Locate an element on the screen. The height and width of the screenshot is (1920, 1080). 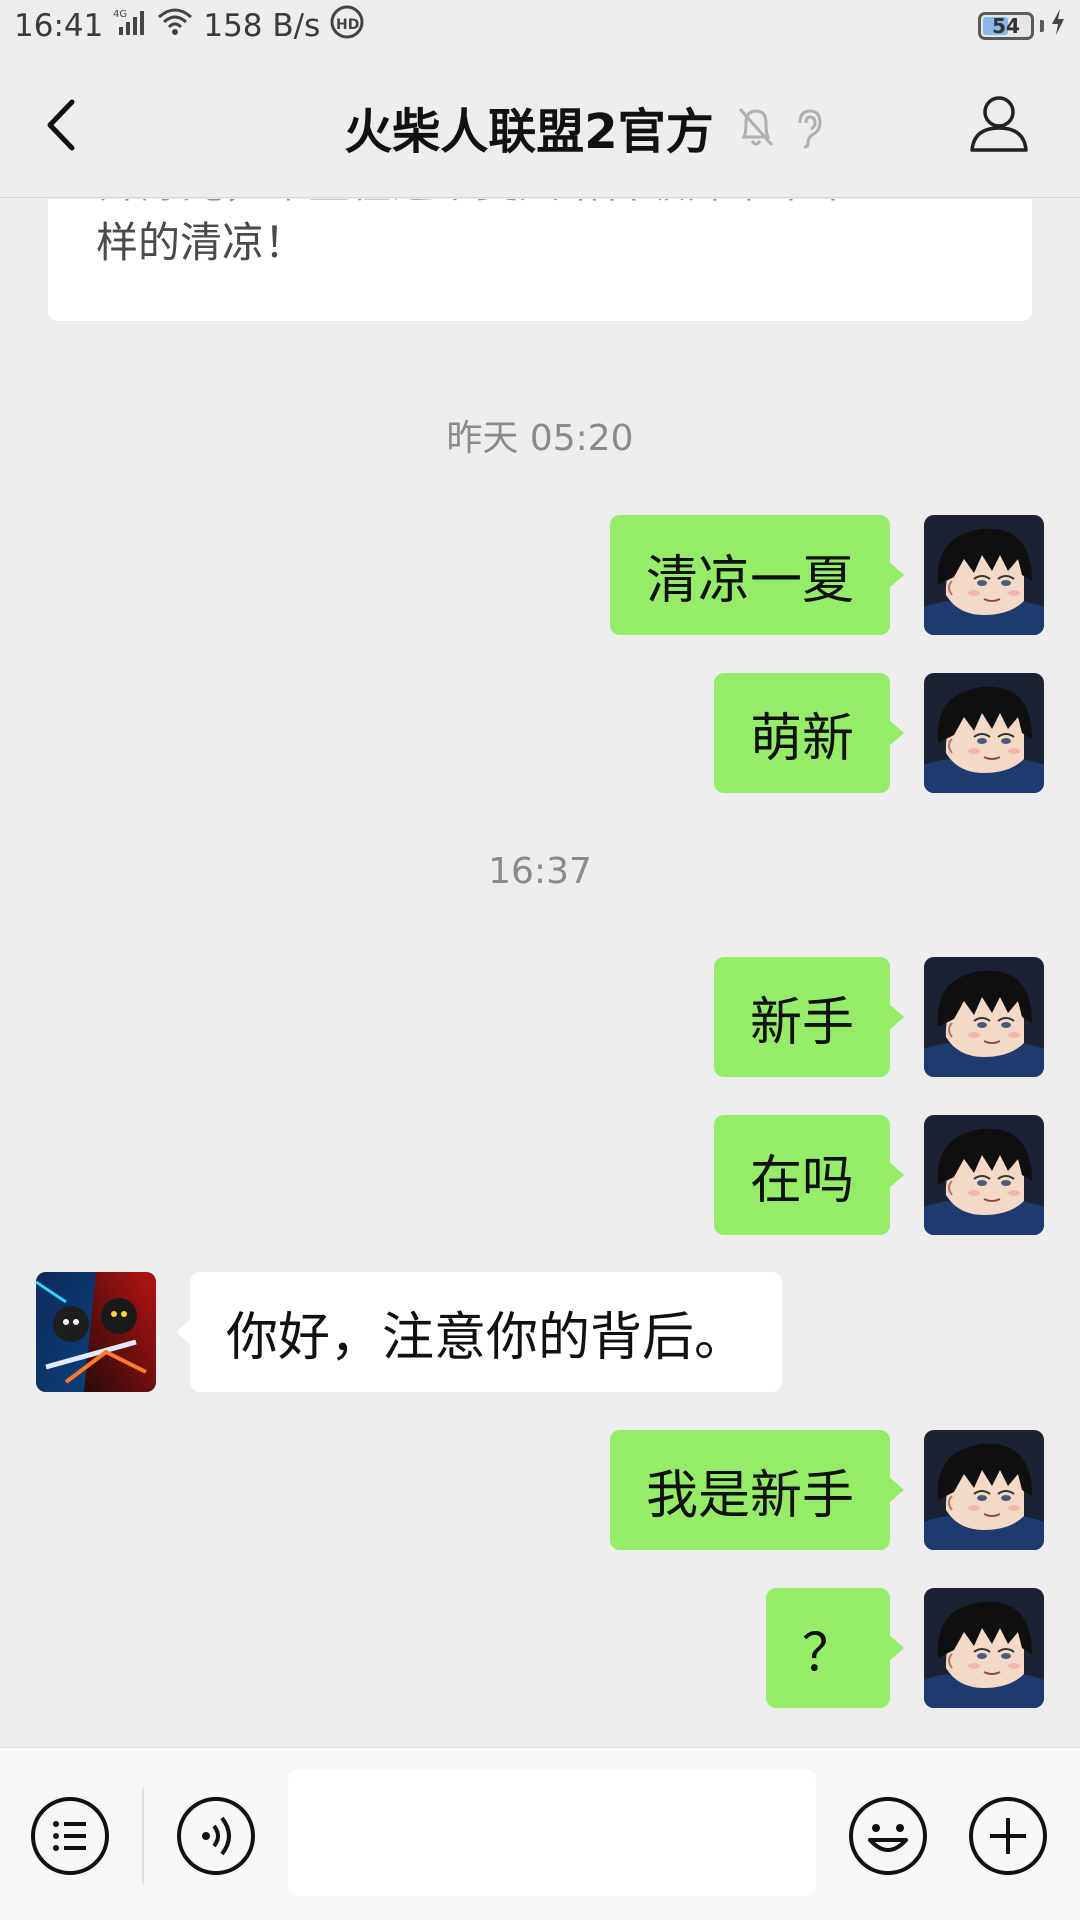
message-row: 新手 is located at coordinates (540, 1018).